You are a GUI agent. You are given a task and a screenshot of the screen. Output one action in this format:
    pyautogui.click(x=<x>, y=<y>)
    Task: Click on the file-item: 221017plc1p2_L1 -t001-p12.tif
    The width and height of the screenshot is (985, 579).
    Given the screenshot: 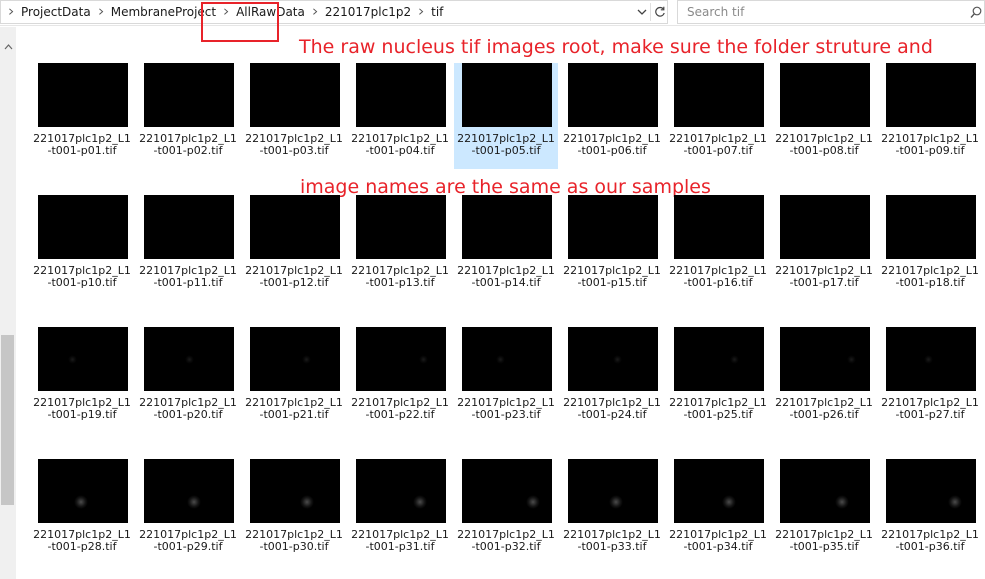 What is the action you would take?
    pyautogui.click(x=294, y=248)
    